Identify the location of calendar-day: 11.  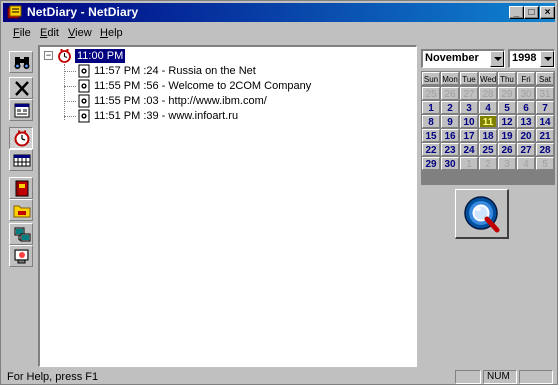
(488, 121).